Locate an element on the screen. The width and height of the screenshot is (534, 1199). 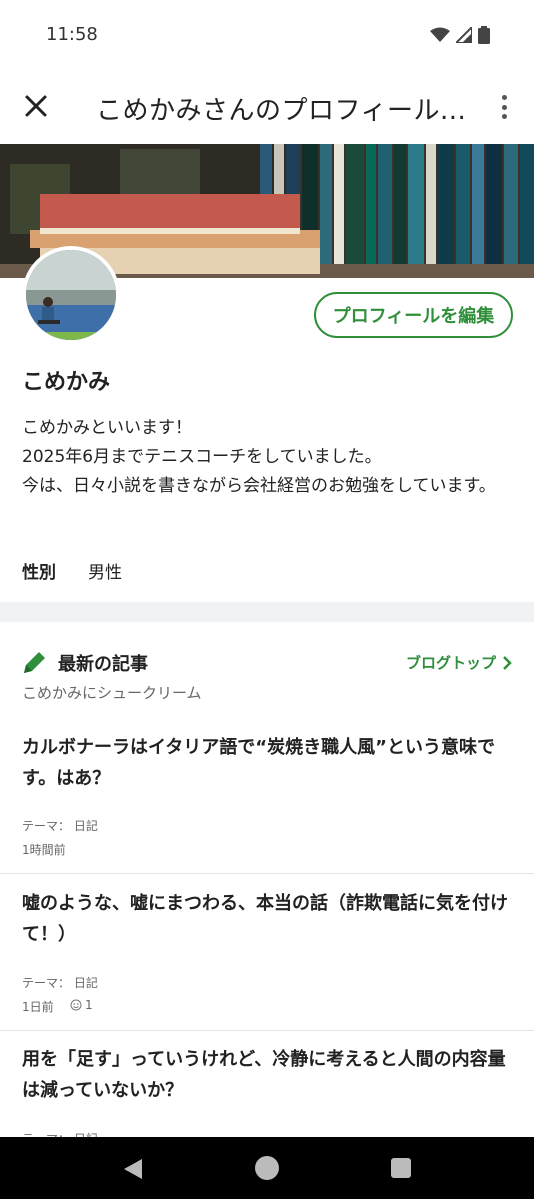
article-likes: 1 is located at coordinates (81, 1005).